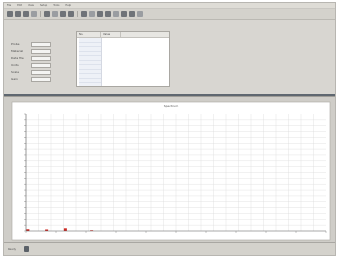  I want to click on list-column-header: Value, so click(111, 34).